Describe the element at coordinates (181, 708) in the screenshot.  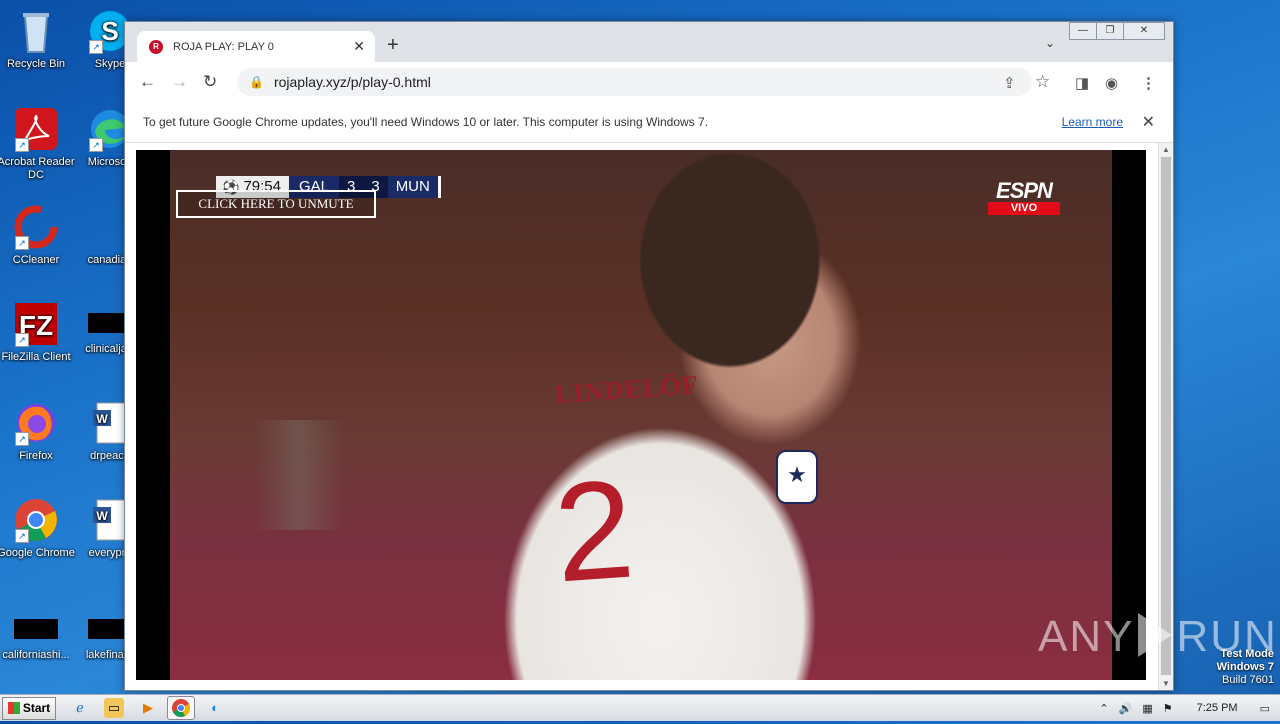
I see `chrome-taskbar-icon` at that location.